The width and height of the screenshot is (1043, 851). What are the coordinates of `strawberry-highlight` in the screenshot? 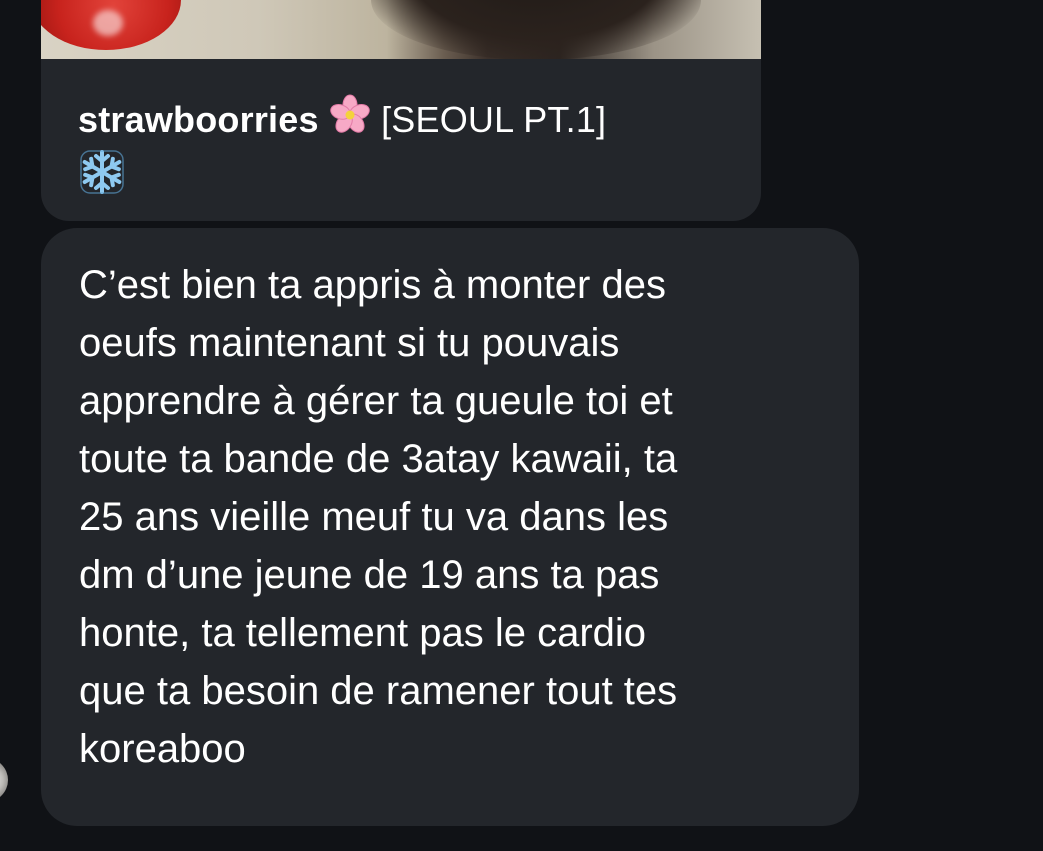 It's located at (108, 23).